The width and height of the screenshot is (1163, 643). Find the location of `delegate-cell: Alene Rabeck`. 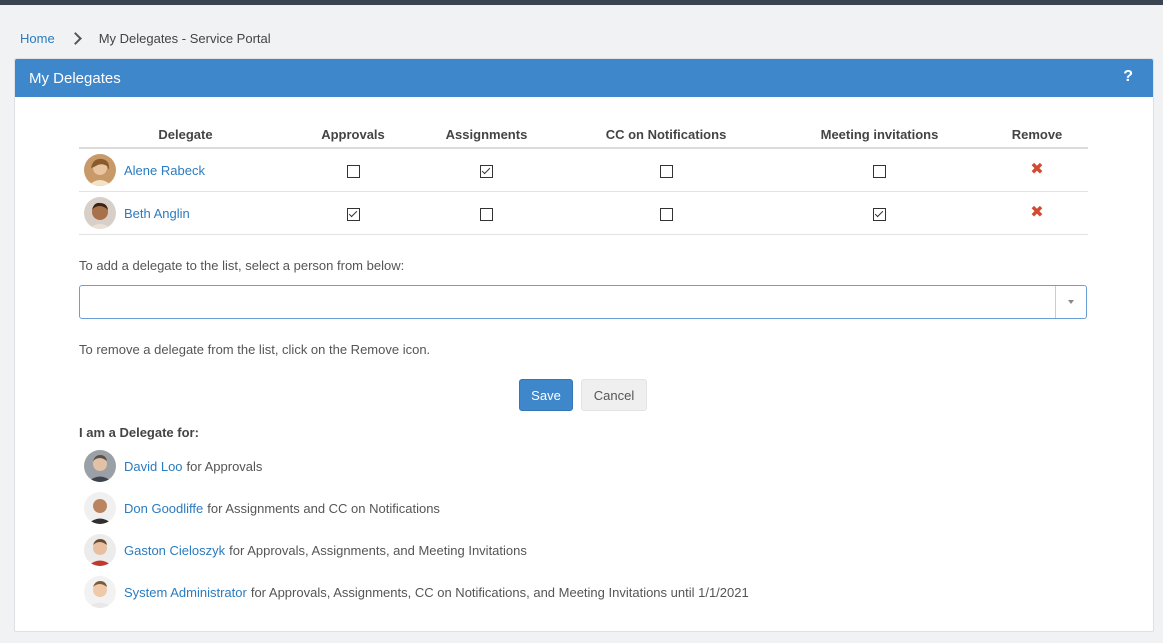

delegate-cell: Alene Rabeck is located at coordinates (185, 170).